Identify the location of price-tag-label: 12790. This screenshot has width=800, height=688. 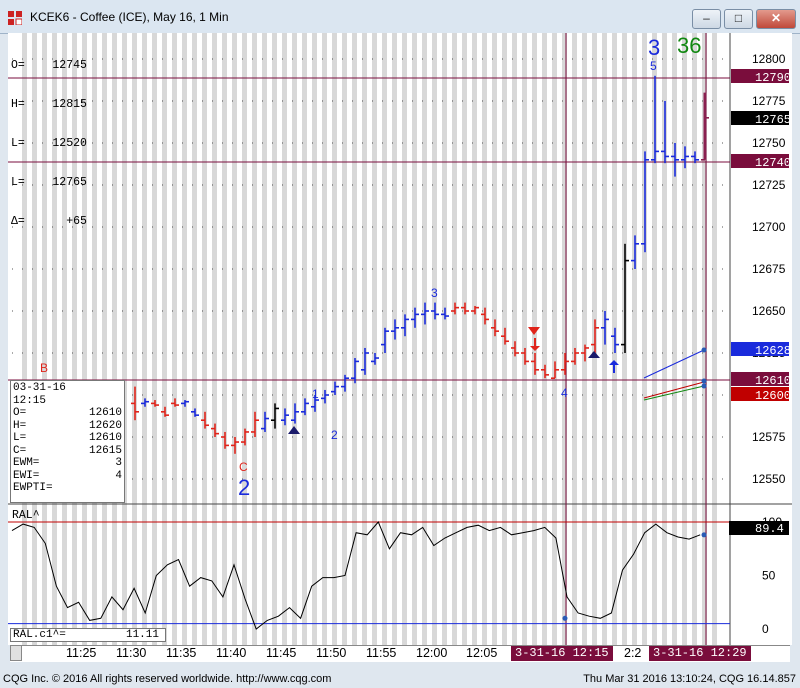
(773, 78).